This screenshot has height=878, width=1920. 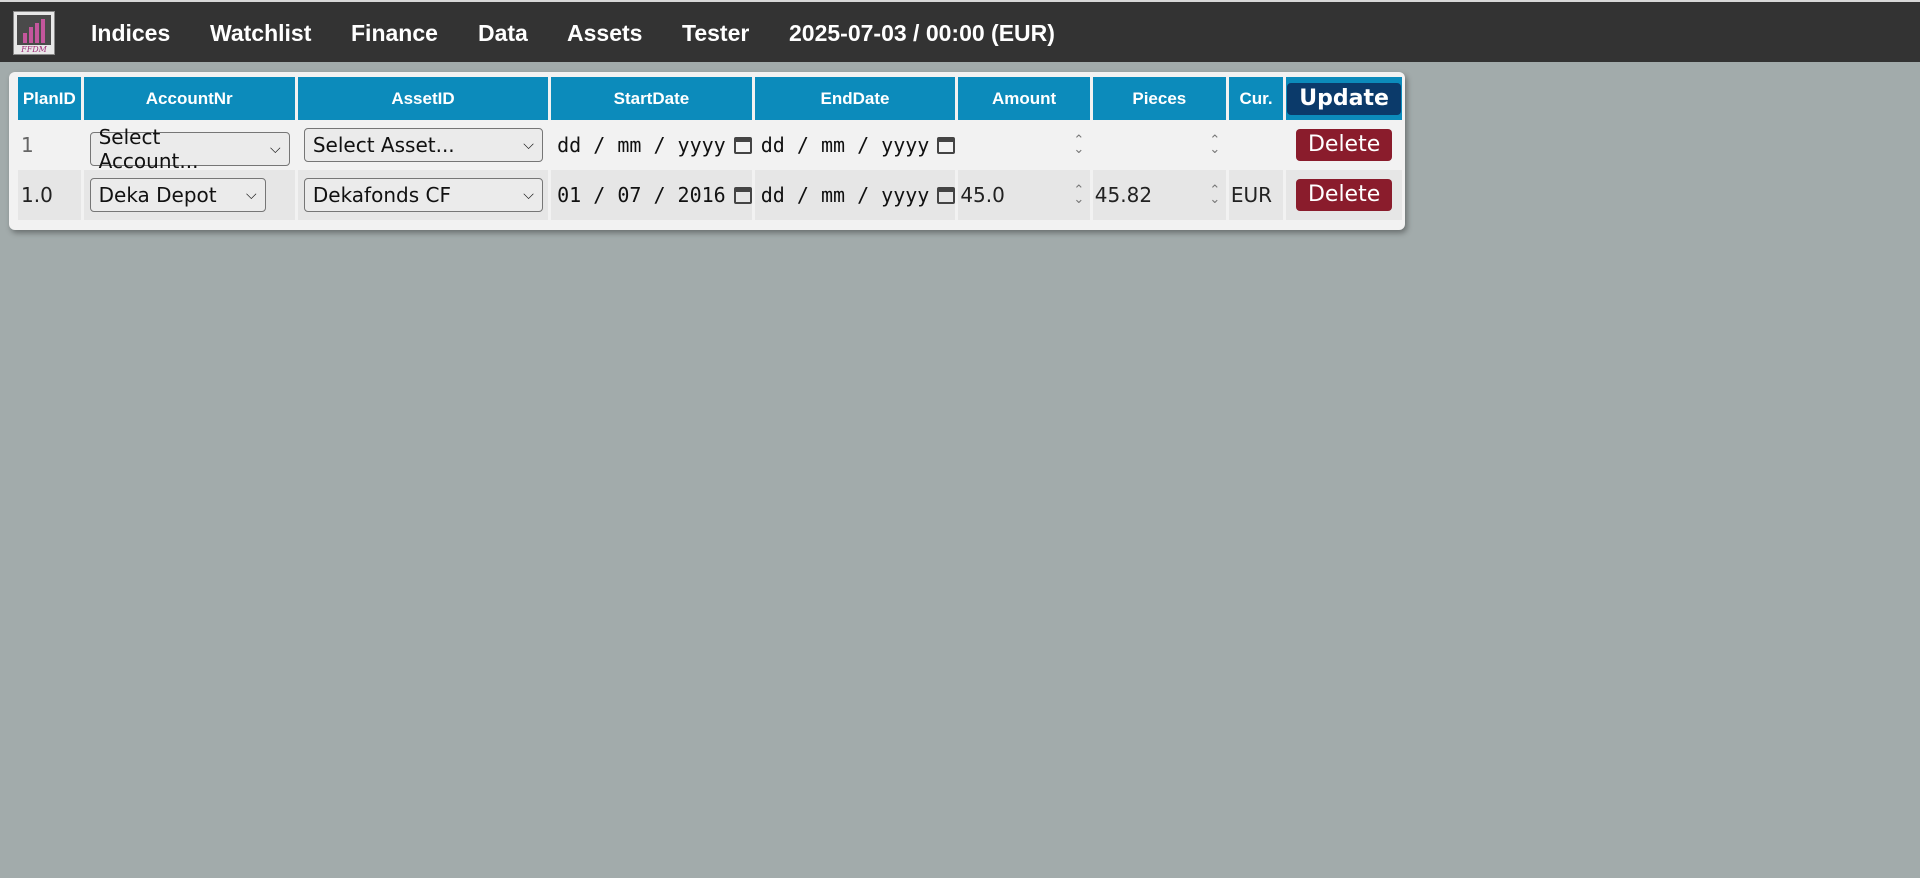 I want to click on amount-cell: 45.0 ⌃ ⌄, so click(x=1024, y=195).